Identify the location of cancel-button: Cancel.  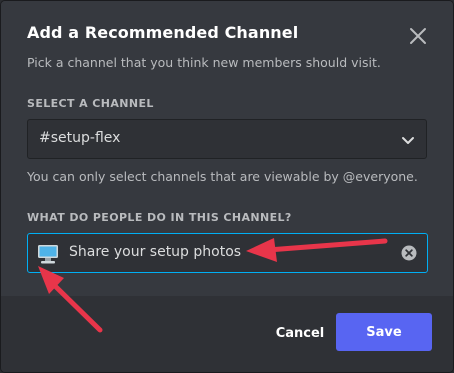
(300, 333).